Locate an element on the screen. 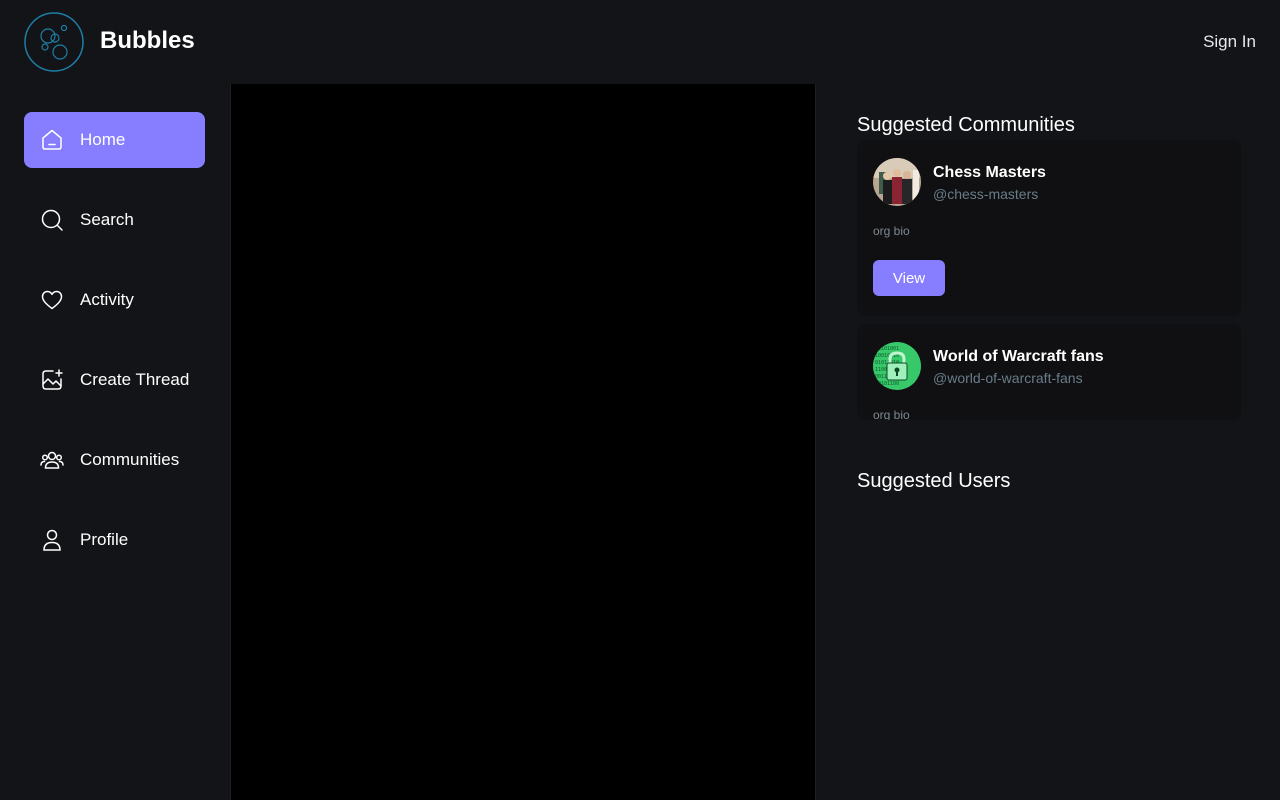 The width and height of the screenshot is (1280, 800). communities-icon is located at coordinates (52, 460).